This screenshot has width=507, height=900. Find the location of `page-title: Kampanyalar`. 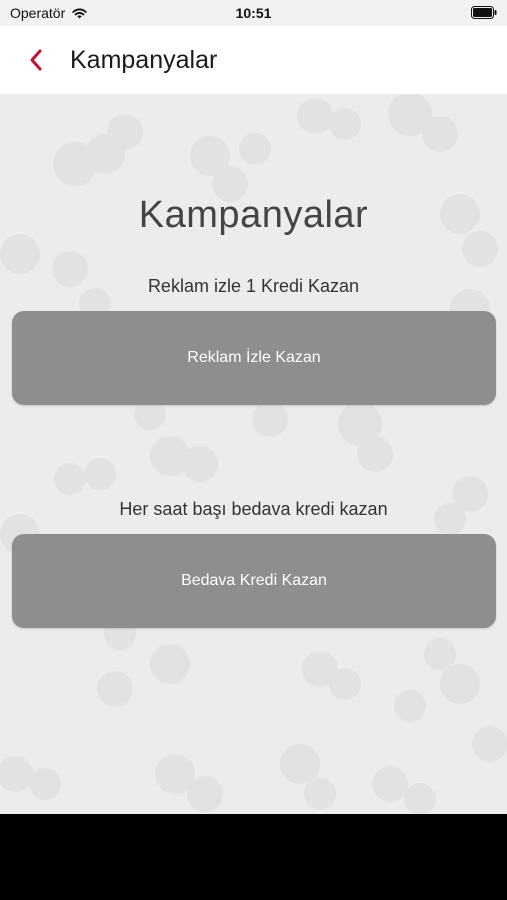

page-title: Kampanyalar is located at coordinates (253, 215).